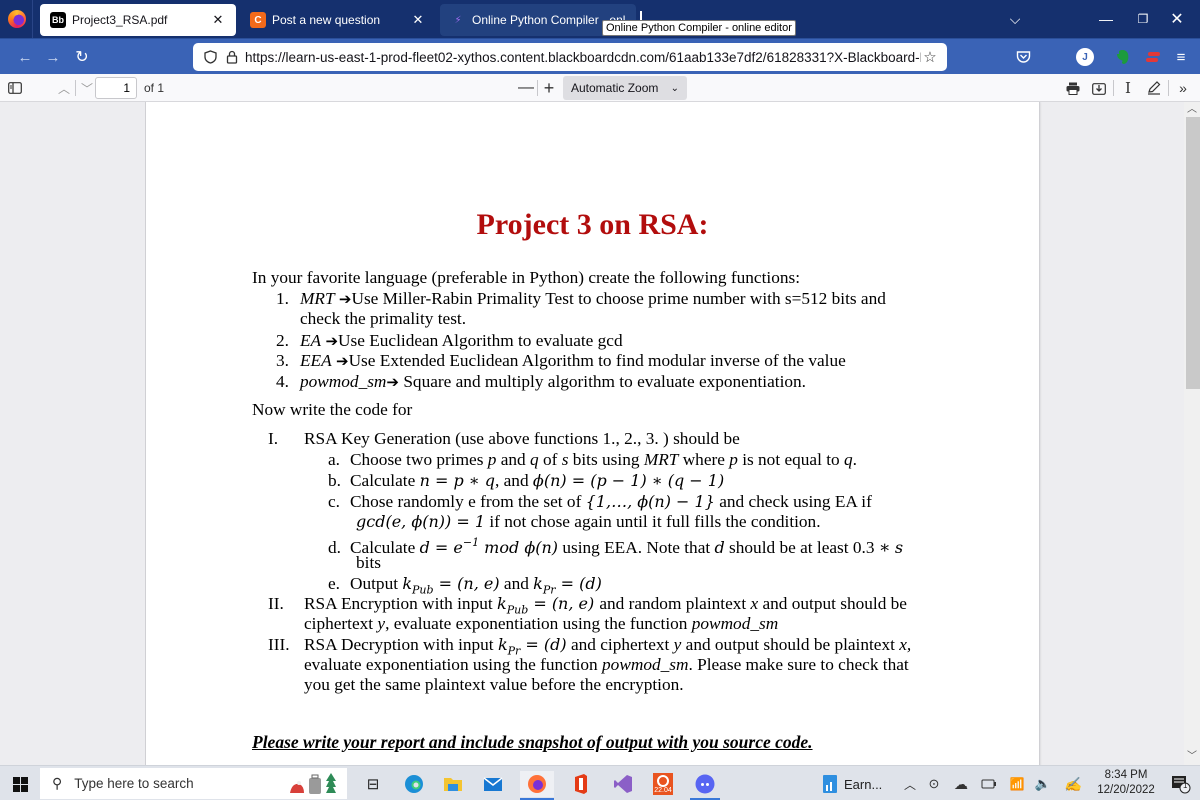 This screenshot has width=1200, height=800. I want to click on notification-center-icon: 1, so click(1181, 784).